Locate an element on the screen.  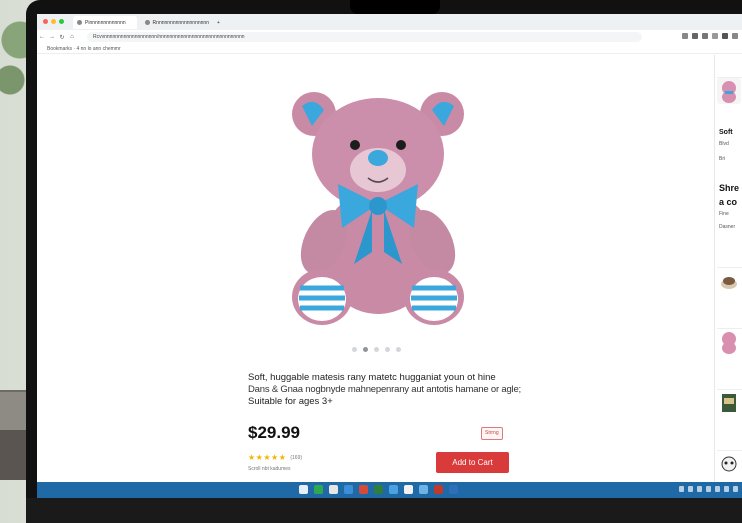
related-item-sub: Blvd is located at coordinates (724, 144).